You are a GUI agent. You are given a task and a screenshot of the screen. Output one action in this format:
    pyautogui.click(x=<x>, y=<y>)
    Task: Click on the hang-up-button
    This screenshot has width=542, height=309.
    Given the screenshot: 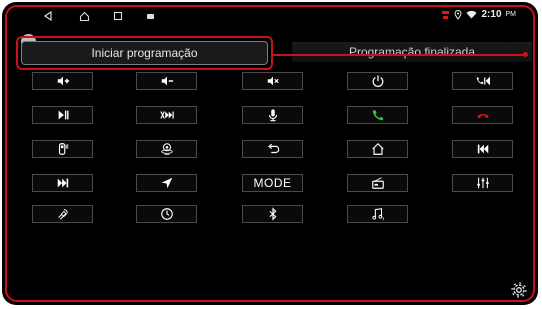 What is the action you would take?
    pyautogui.click(x=482, y=115)
    